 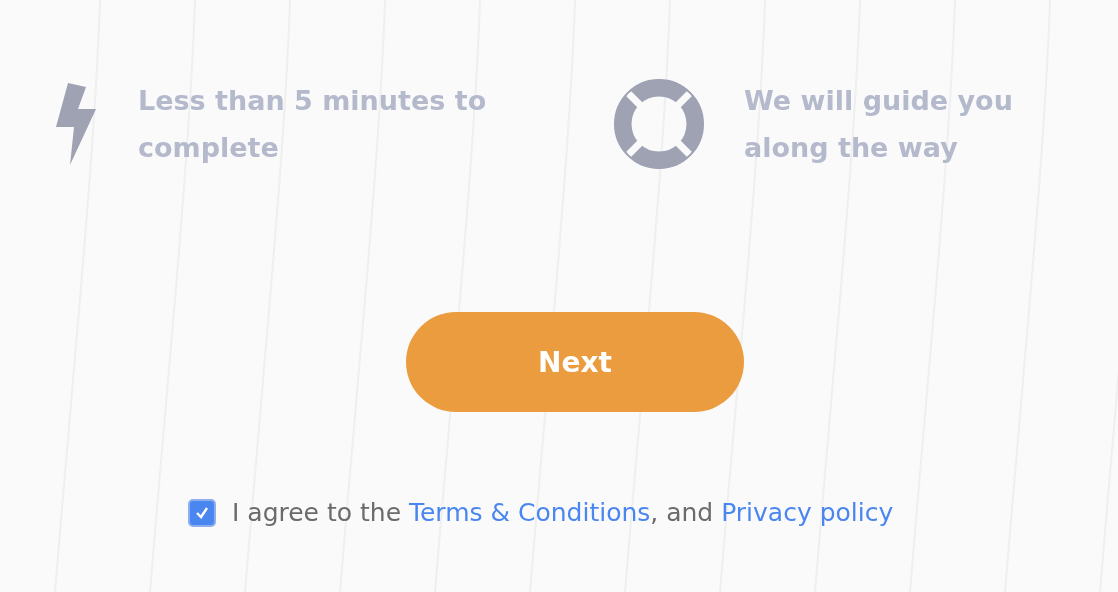 What do you see at coordinates (529, 512) in the screenshot?
I see `terms-link: Terms & Conditions` at bounding box center [529, 512].